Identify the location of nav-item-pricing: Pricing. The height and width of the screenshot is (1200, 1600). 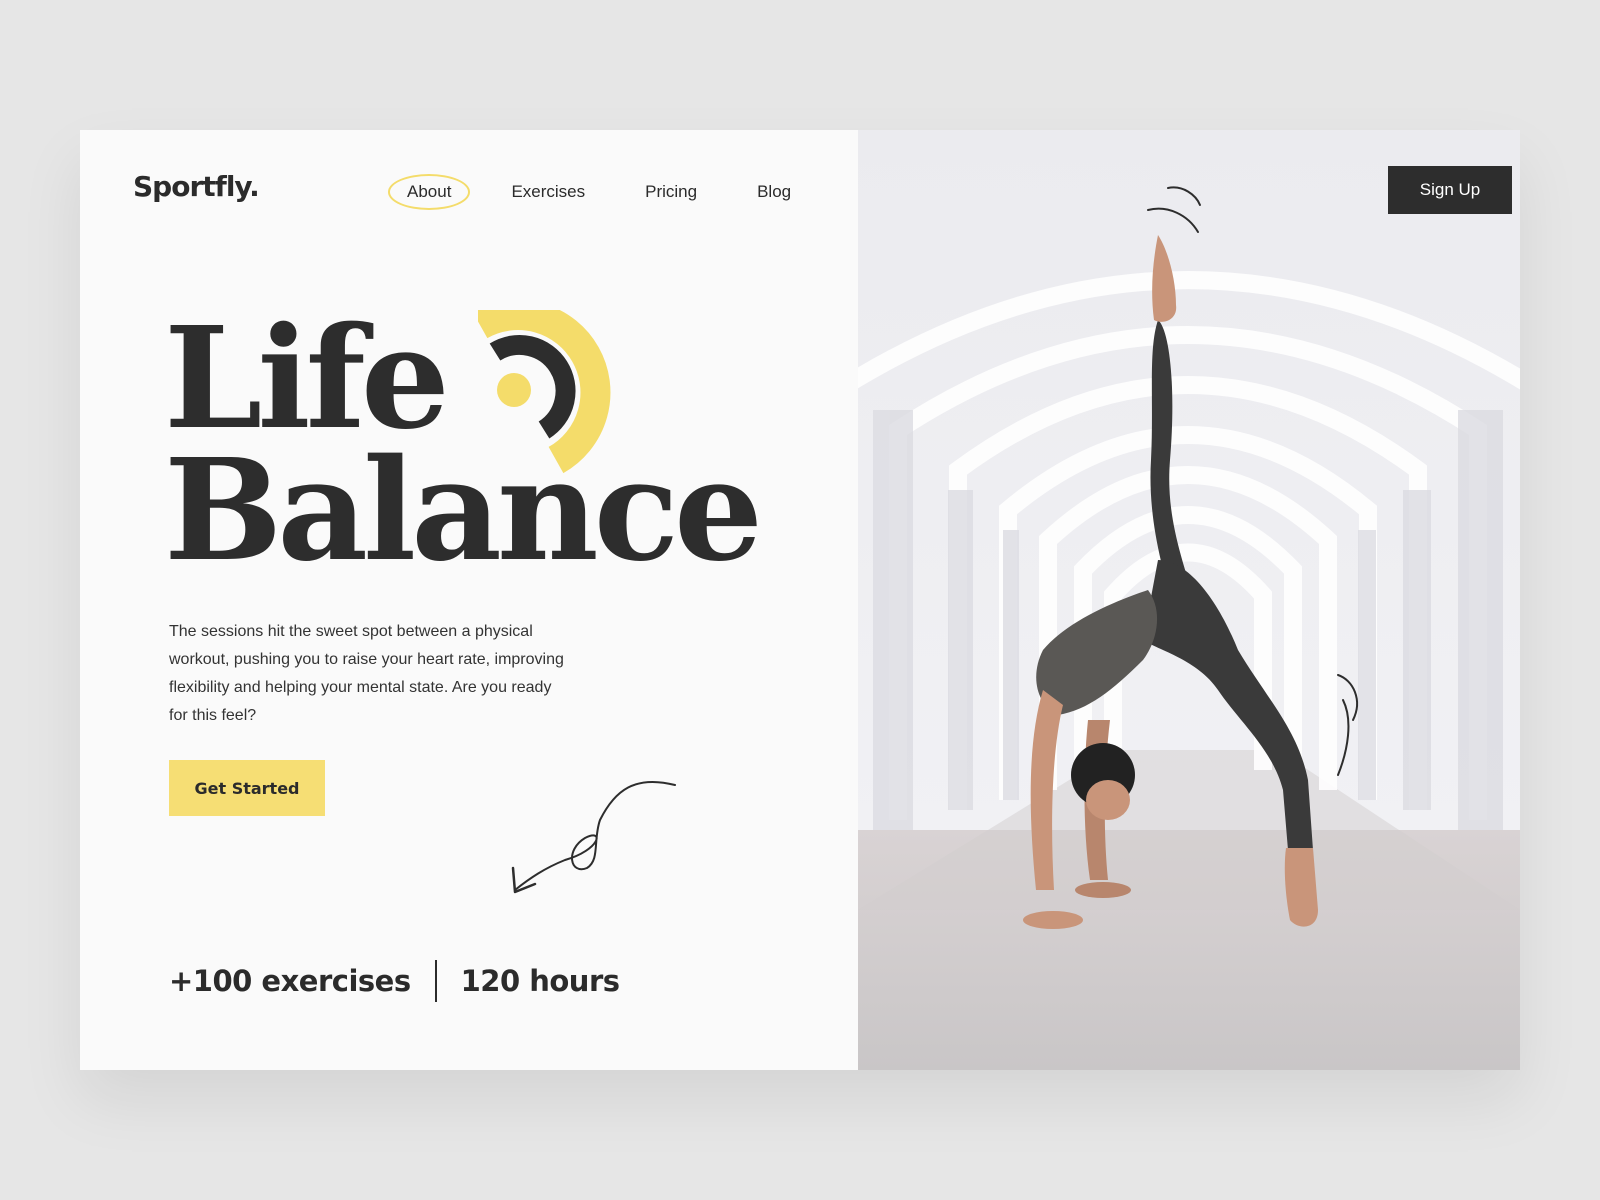
(671, 192).